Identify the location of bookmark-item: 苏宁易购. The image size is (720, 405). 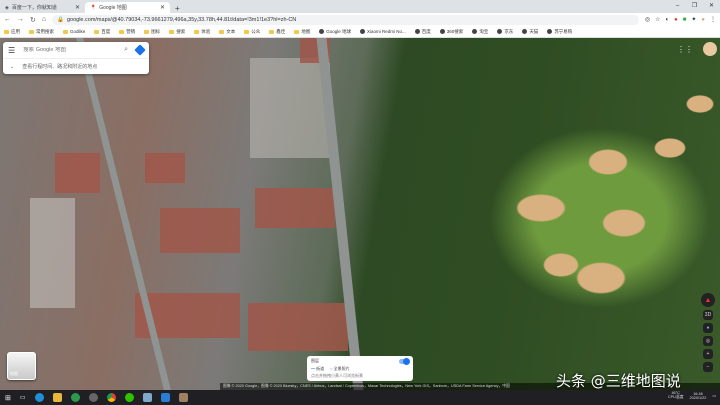
(559, 32).